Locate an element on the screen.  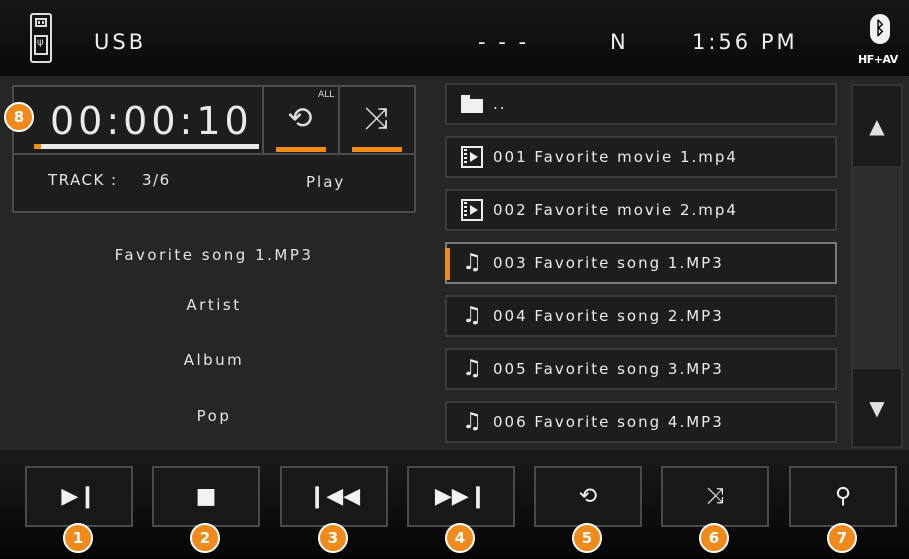
search-icon: ⚲ is located at coordinates (843, 496).